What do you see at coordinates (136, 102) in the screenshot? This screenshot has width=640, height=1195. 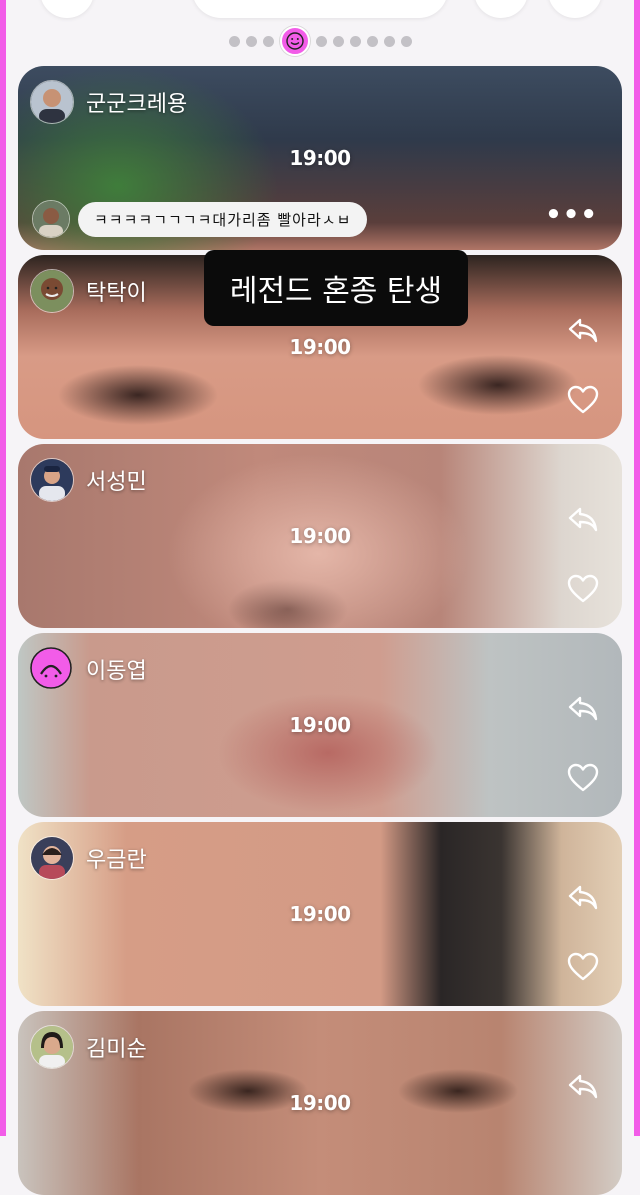 I see `username: 군군크레용` at bounding box center [136, 102].